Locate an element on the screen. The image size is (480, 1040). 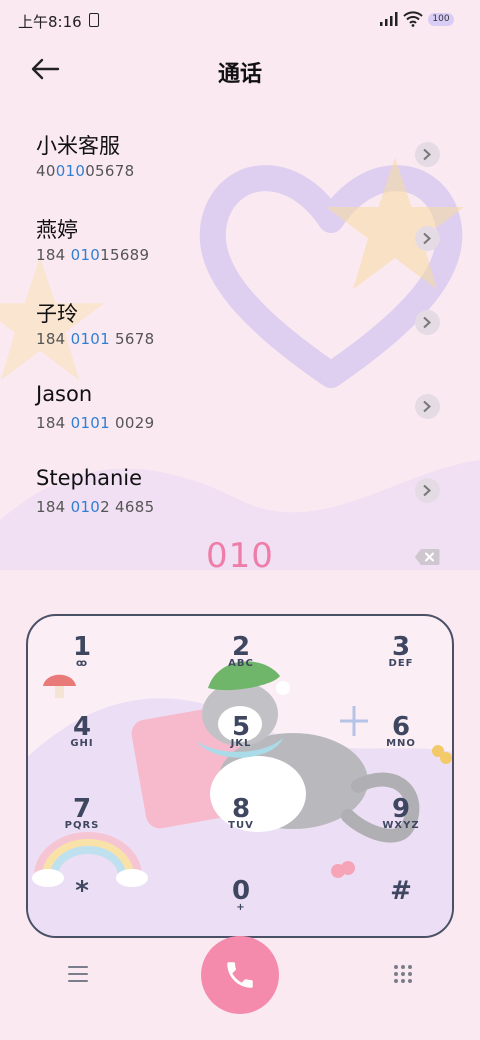
number-suffix: 0029 is located at coordinates (132, 423).